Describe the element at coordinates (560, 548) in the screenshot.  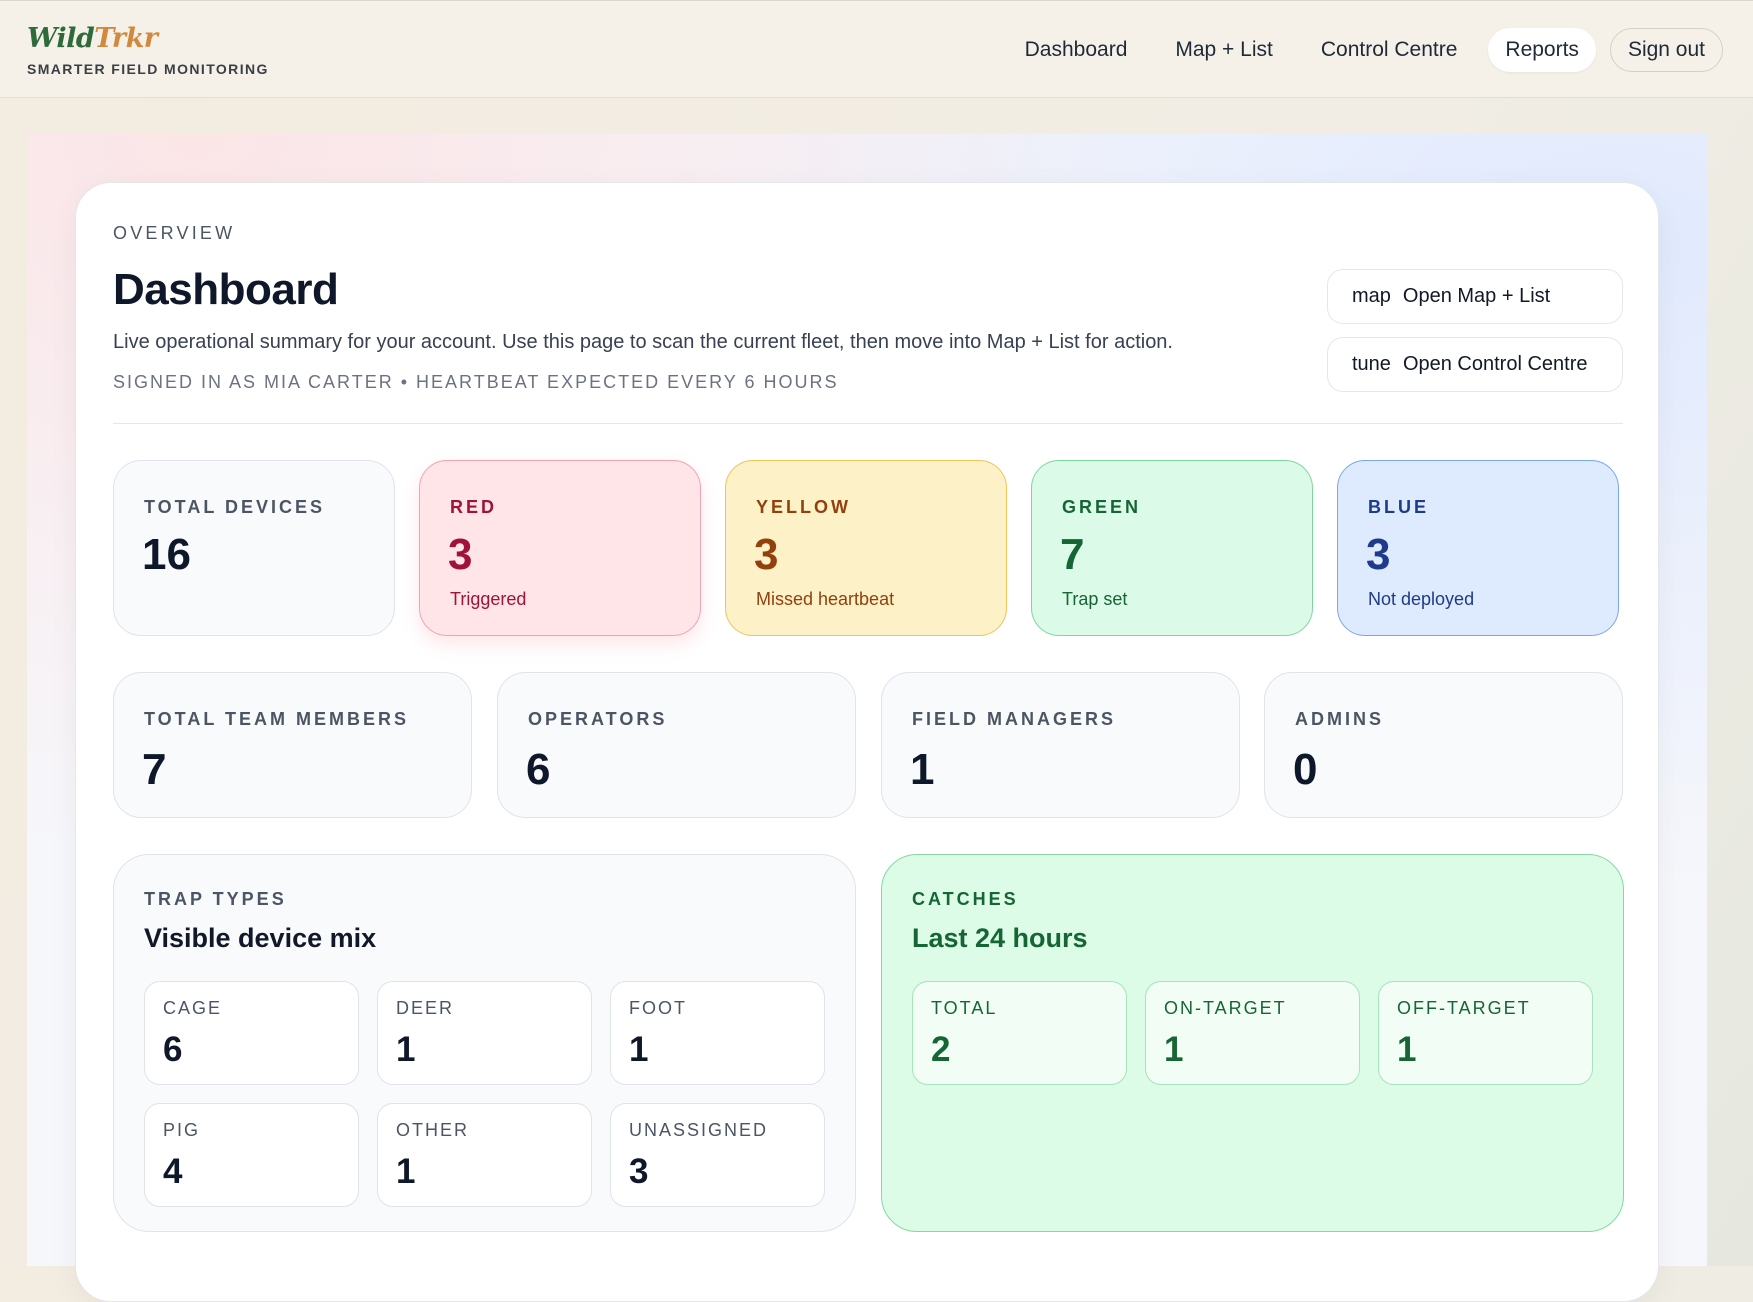
I see `red-status-card: Red 3 Triggered` at that location.